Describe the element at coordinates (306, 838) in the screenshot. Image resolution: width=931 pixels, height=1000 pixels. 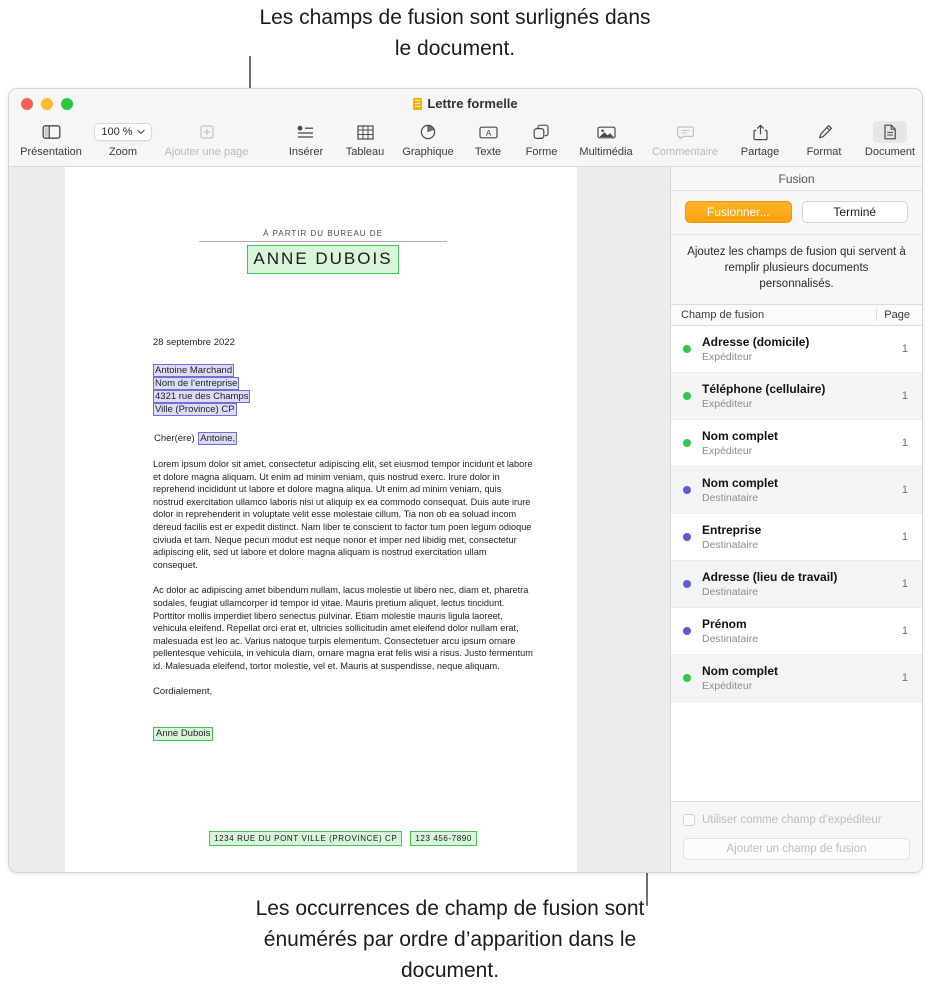
I see `merge-field-sender-address-highlight: 1234 RUE DU PONT VILLE (PROVINCE) CP` at that location.